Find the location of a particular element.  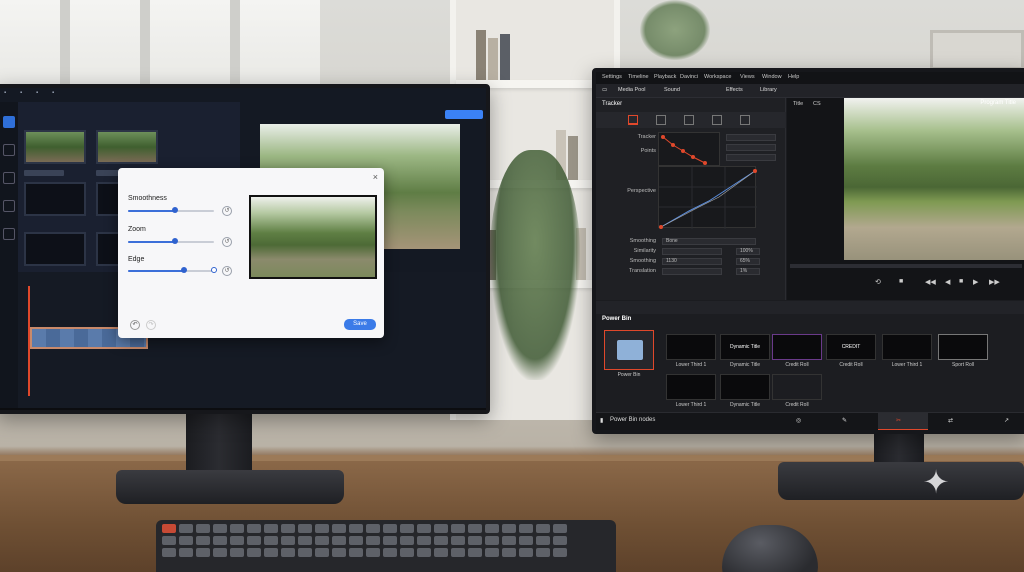

menu-views: Views is located at coordinates (747, 77).